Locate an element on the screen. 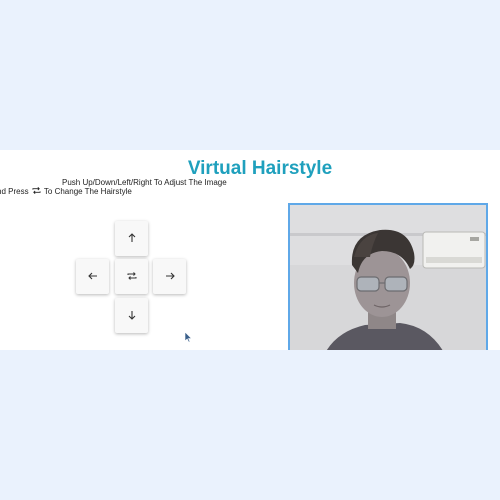  instruction-change-suffix: To Change The Hairstyle is located at coordinates (87, 191).